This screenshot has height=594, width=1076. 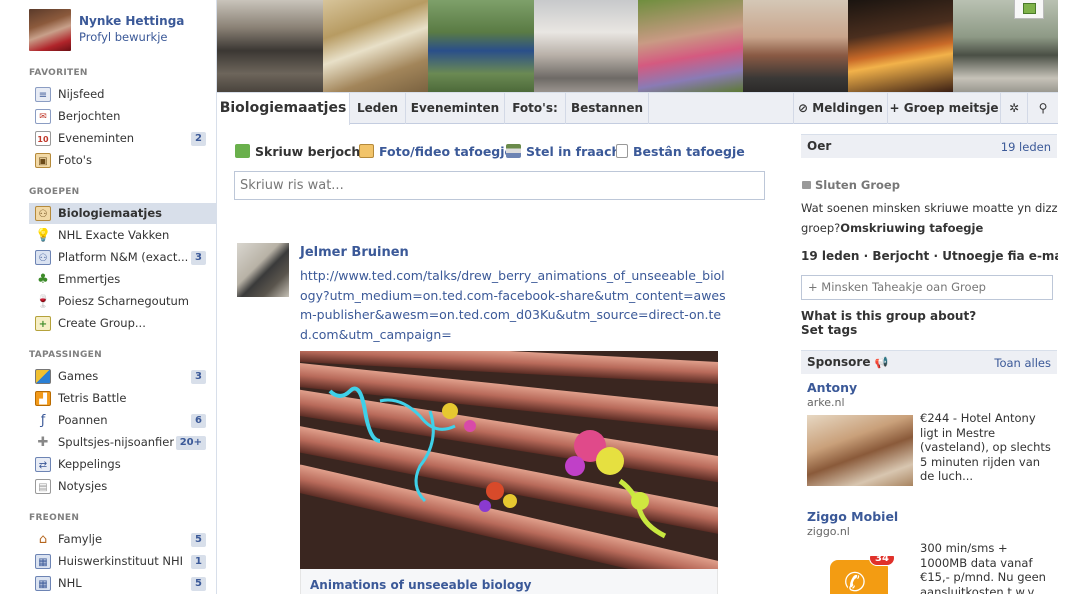 What do you see at coordinates (1013, 108) in the screenshot?
I see `settings-button: ✲` at bounding box center [1013, 108].